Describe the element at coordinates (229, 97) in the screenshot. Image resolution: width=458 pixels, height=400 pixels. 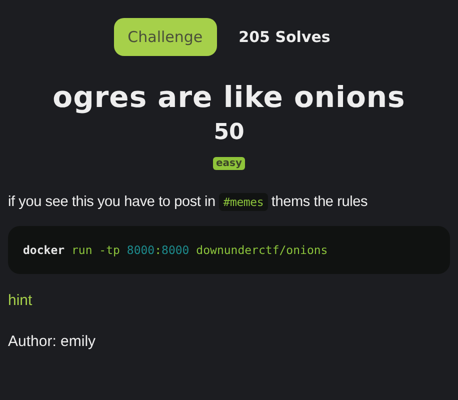
I see `challenge-title: ogres are like onions` at that location.